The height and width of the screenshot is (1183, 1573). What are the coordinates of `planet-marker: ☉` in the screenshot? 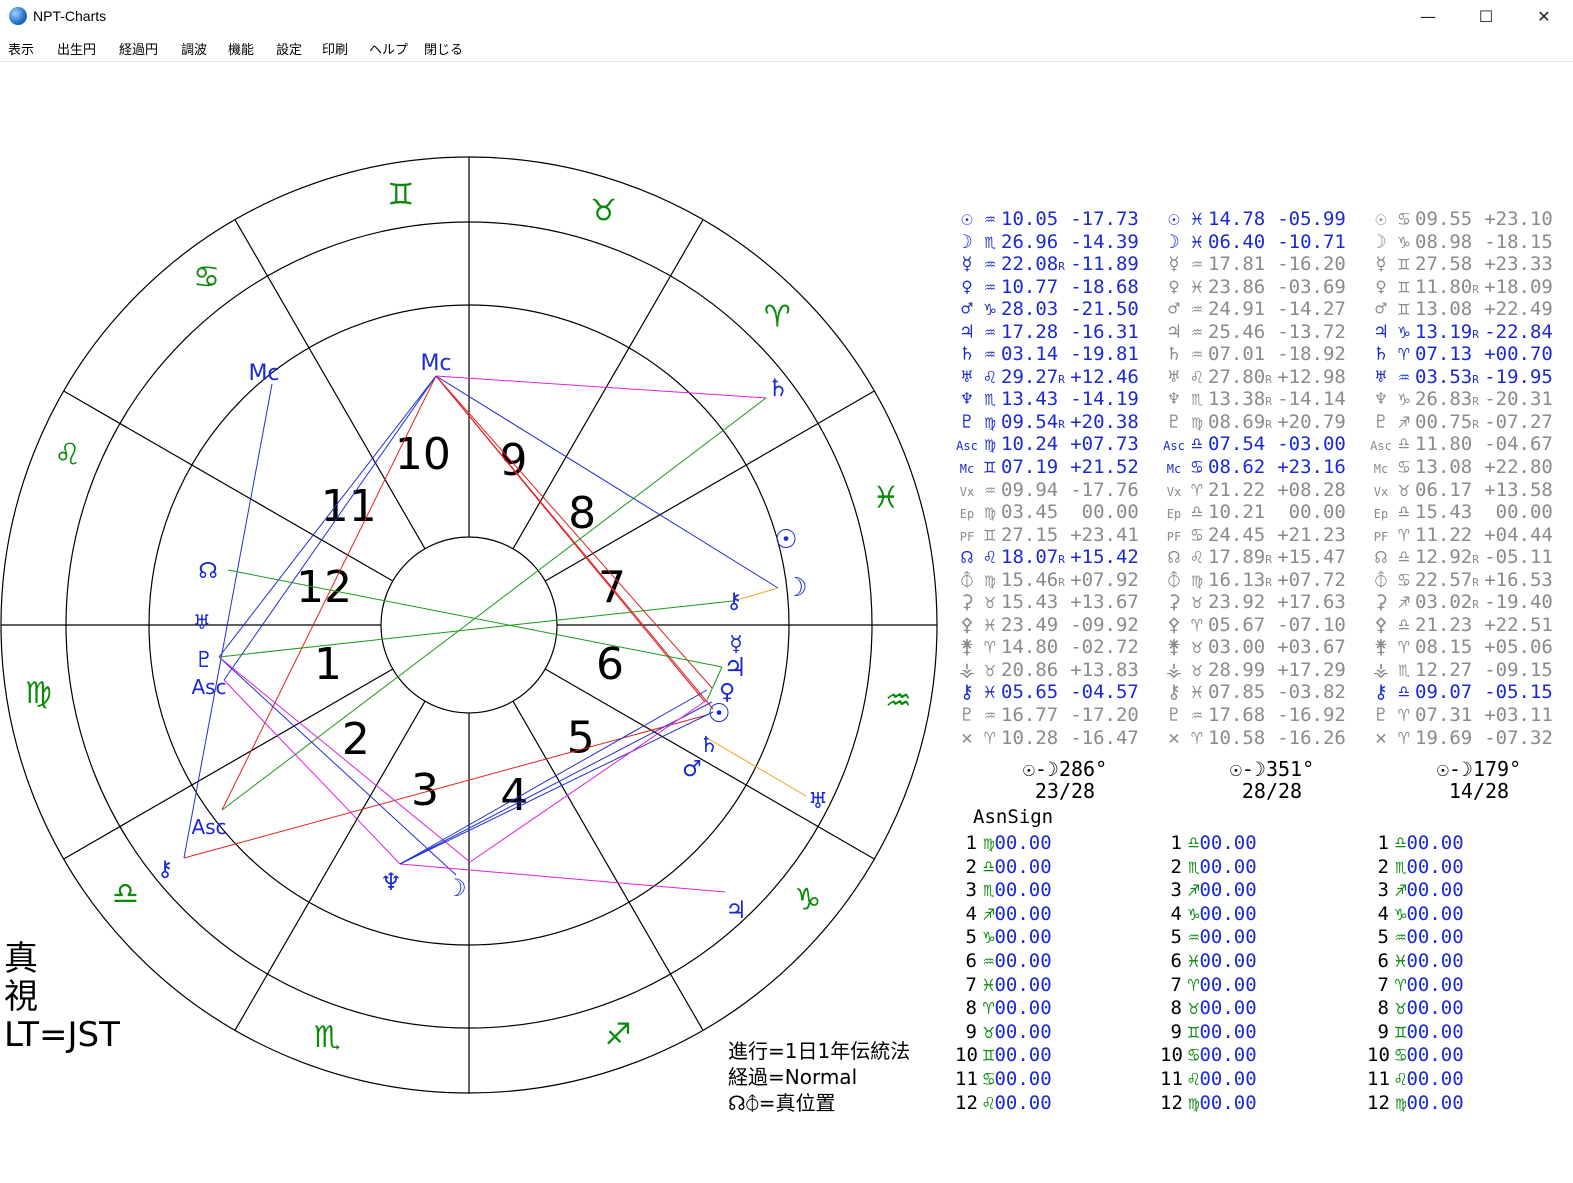 It's located at (718, 714).